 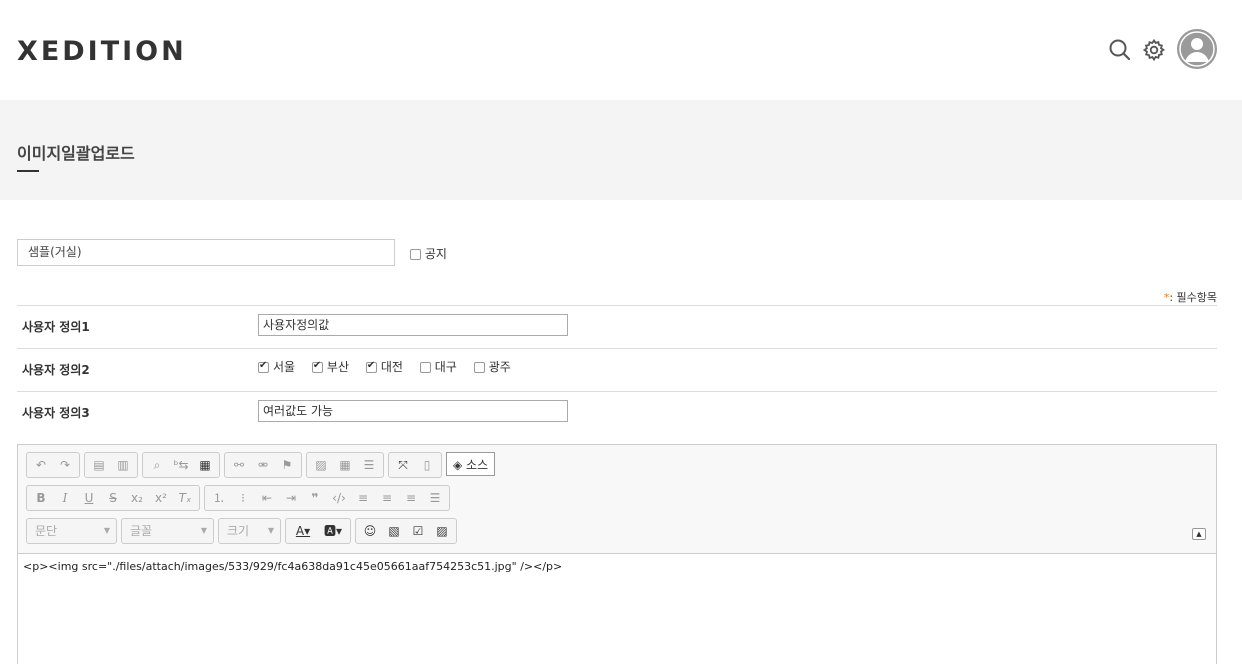 I want to click on custom-field-3-input: 여러값도 가능, so click(x=413, y=411).